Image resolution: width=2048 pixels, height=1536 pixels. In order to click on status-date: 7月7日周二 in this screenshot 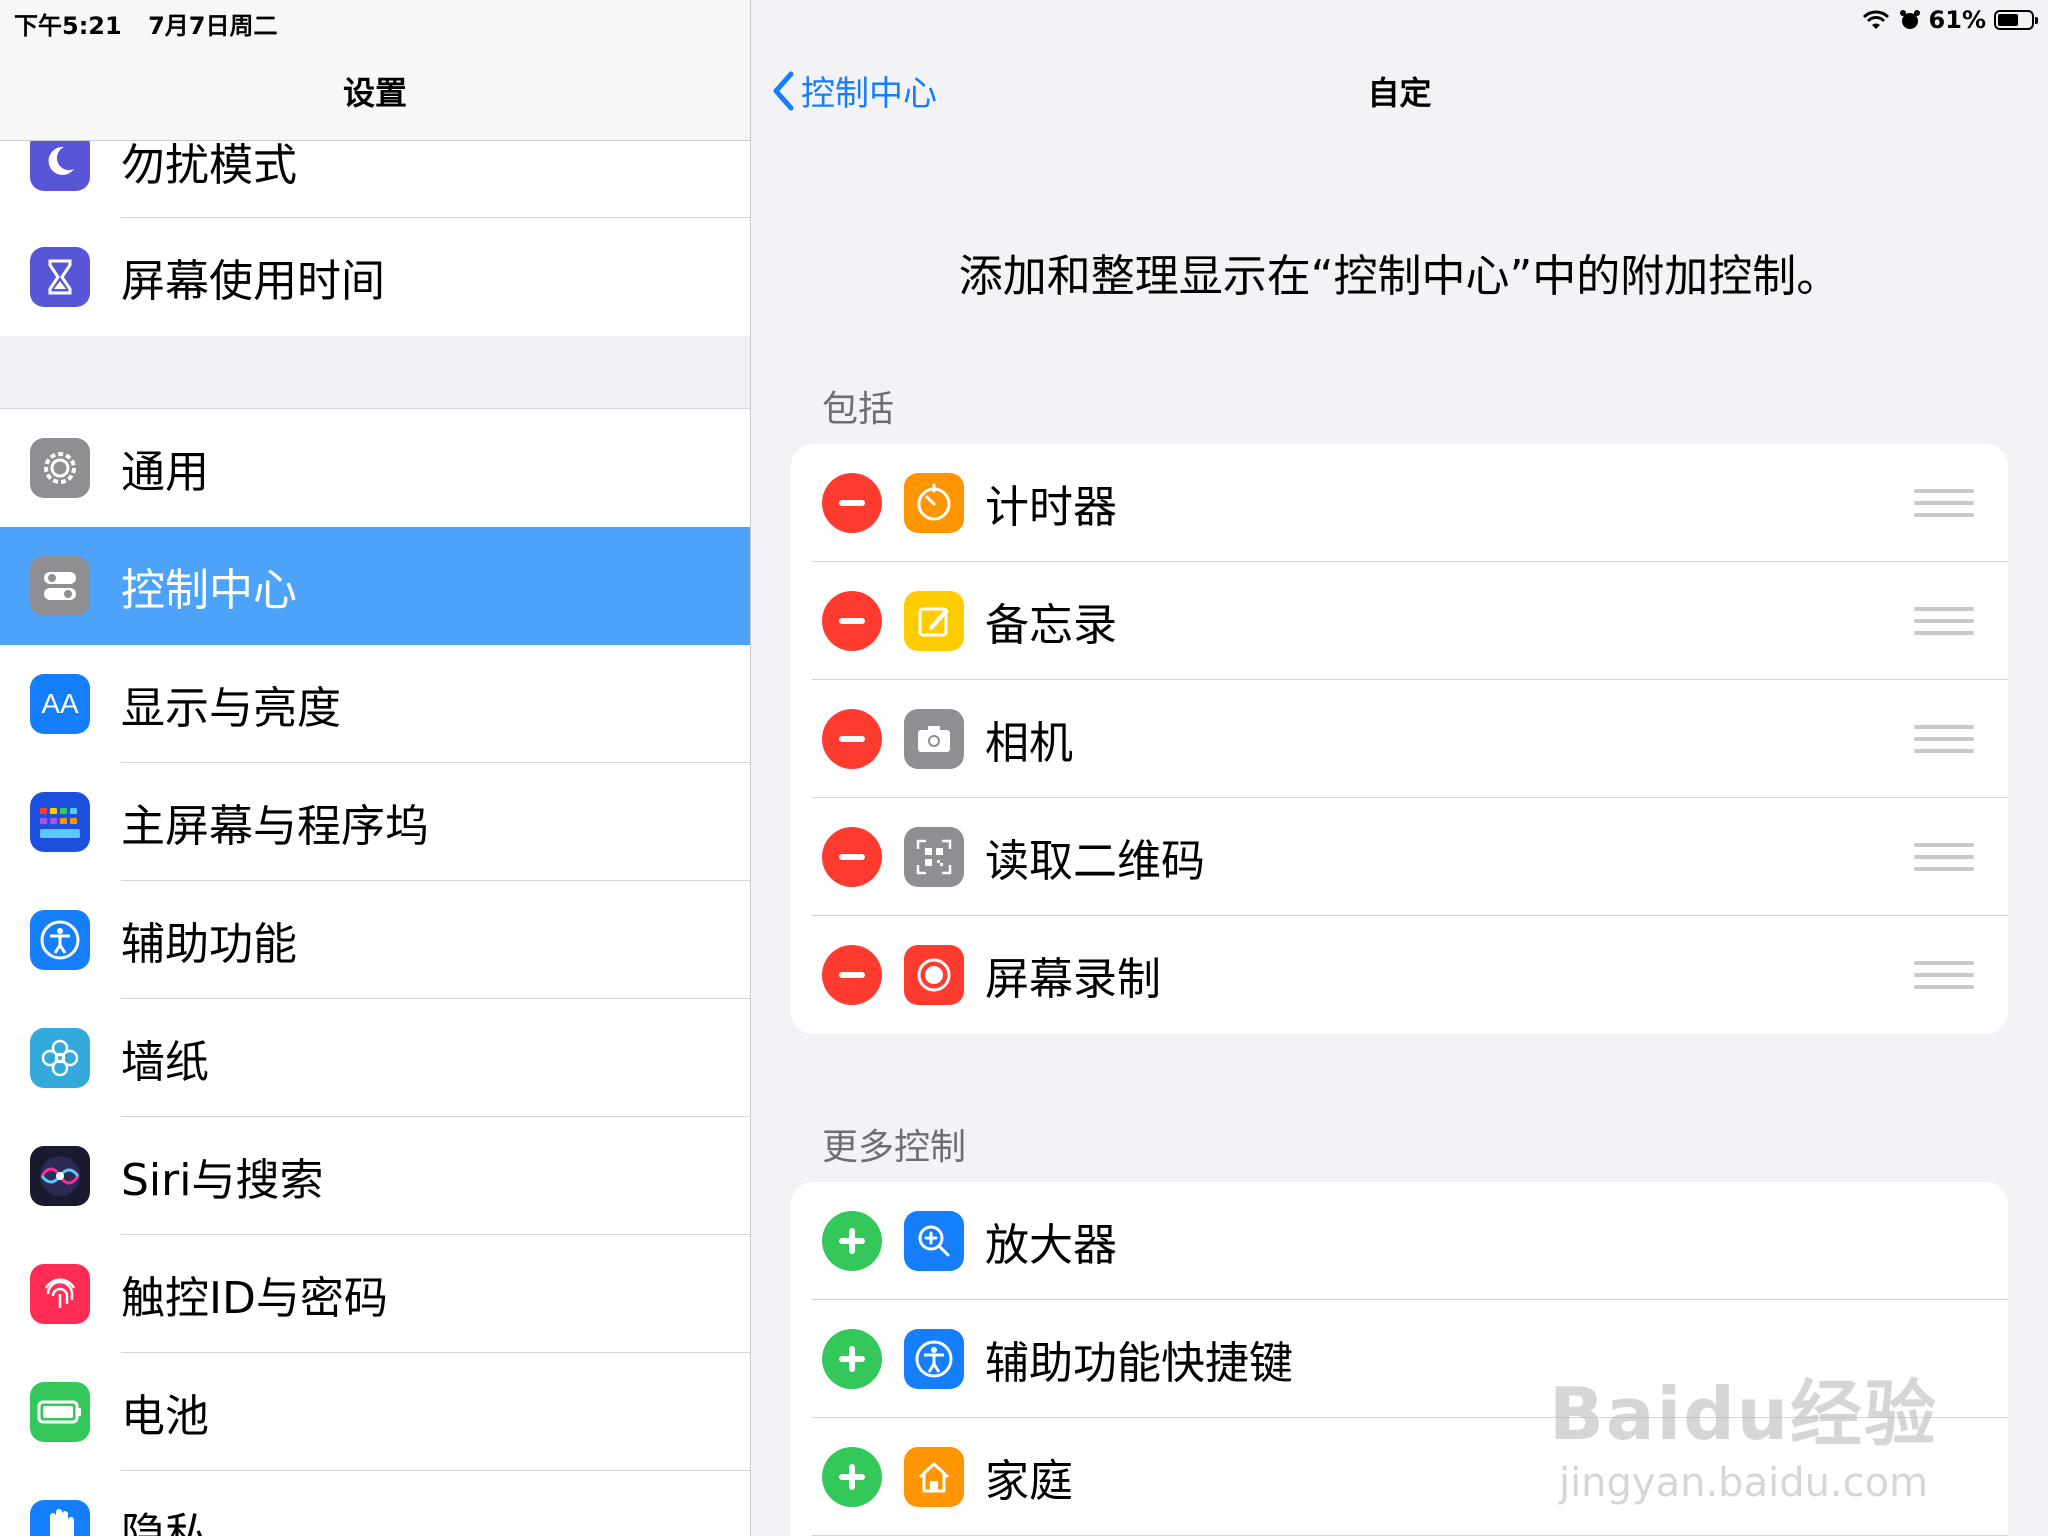, I will do `click(213, 26)`.